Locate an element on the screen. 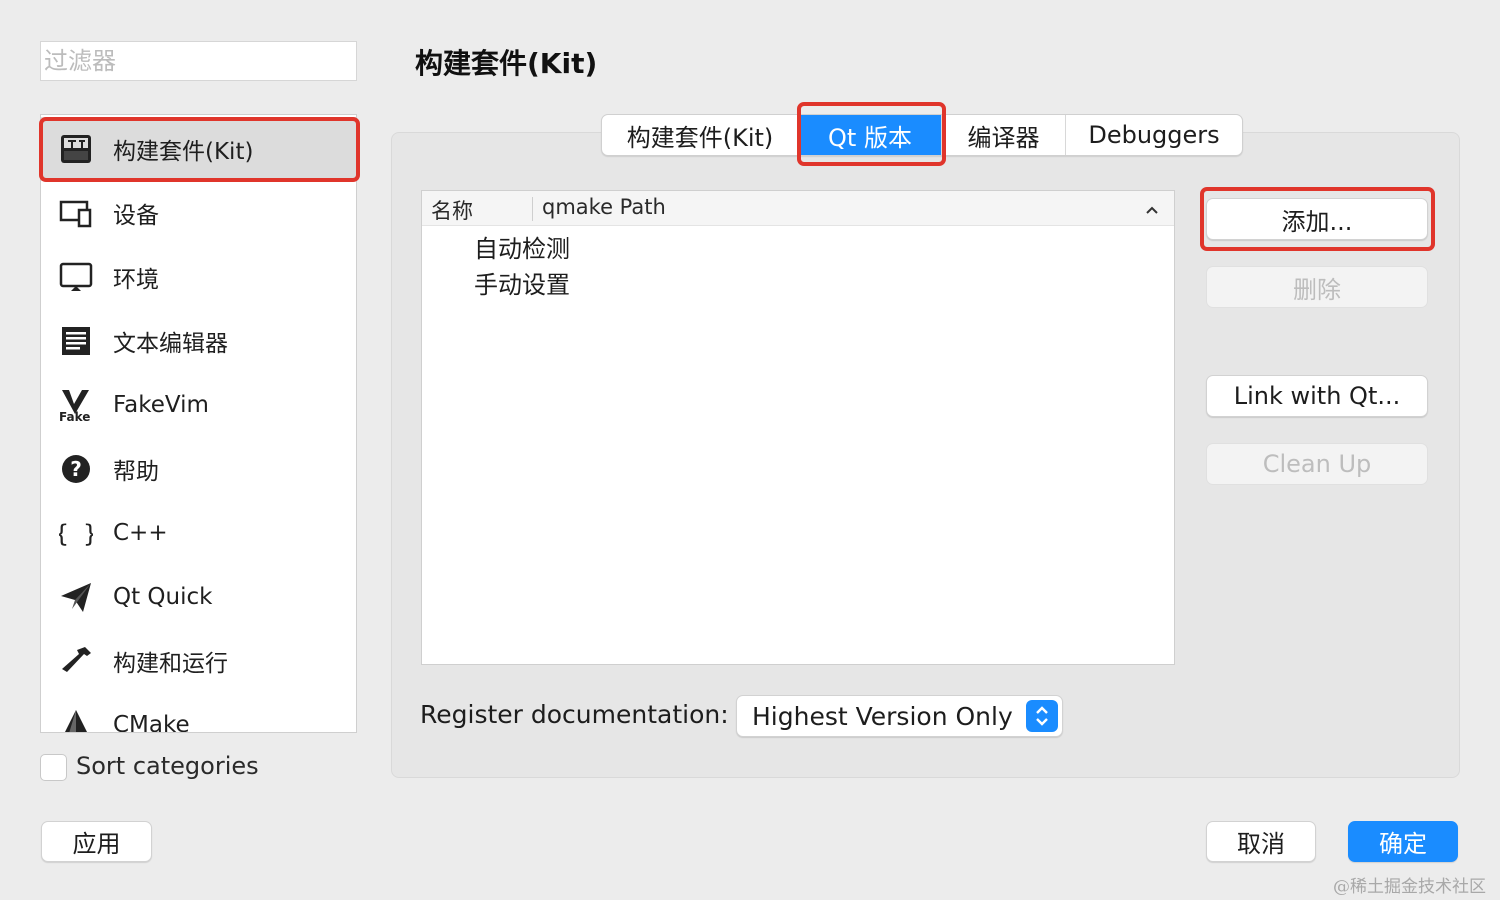  tab-debuggers: Debuggers is located at coordinates (1154, 135).